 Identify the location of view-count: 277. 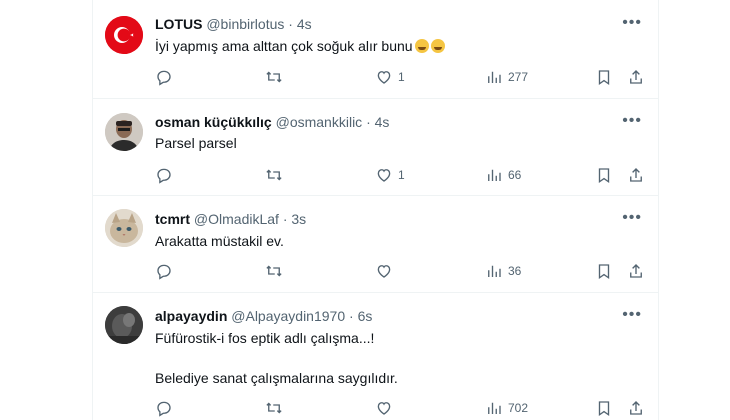
(518, 77).